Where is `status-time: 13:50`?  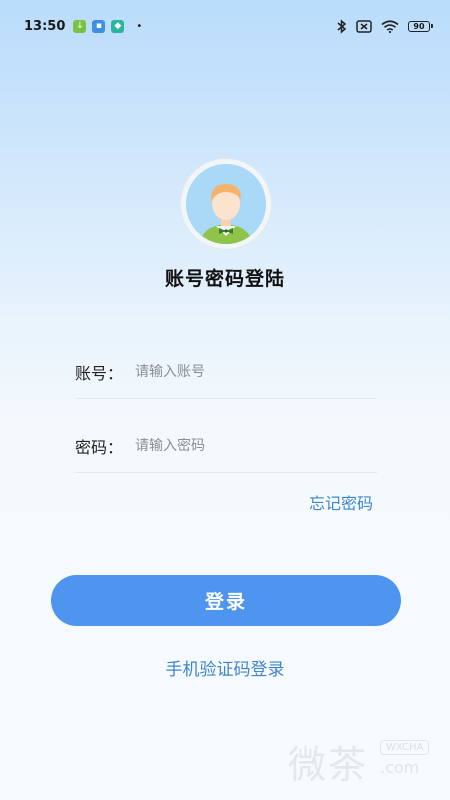 status-time: 13:50 is located at coordinates (45, 26).